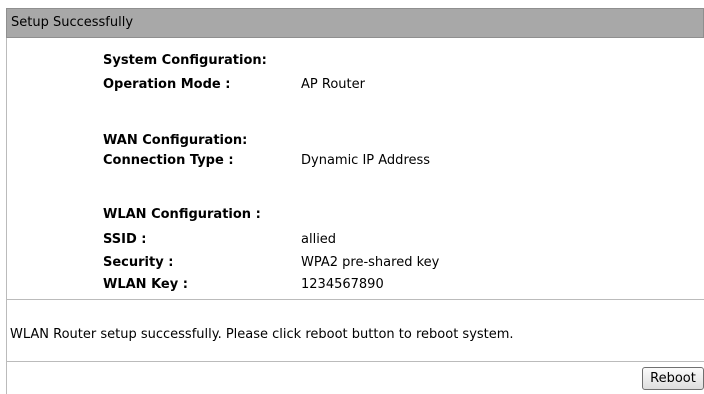 This screenshot has width=704, height=394. Describe the element at coordinates (125, 239) in the screenshot. I see `ssid-label: SSID :` at that location.